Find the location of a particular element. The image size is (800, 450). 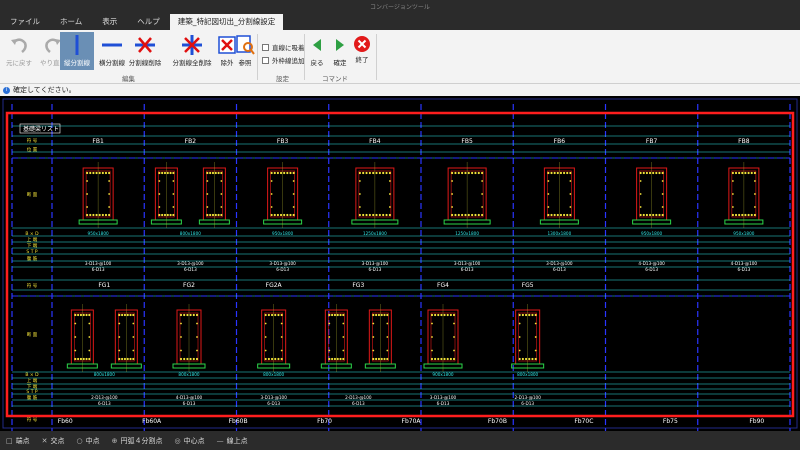

vertical-split-button: 縦分割線 is located at coordinates (77, 51).